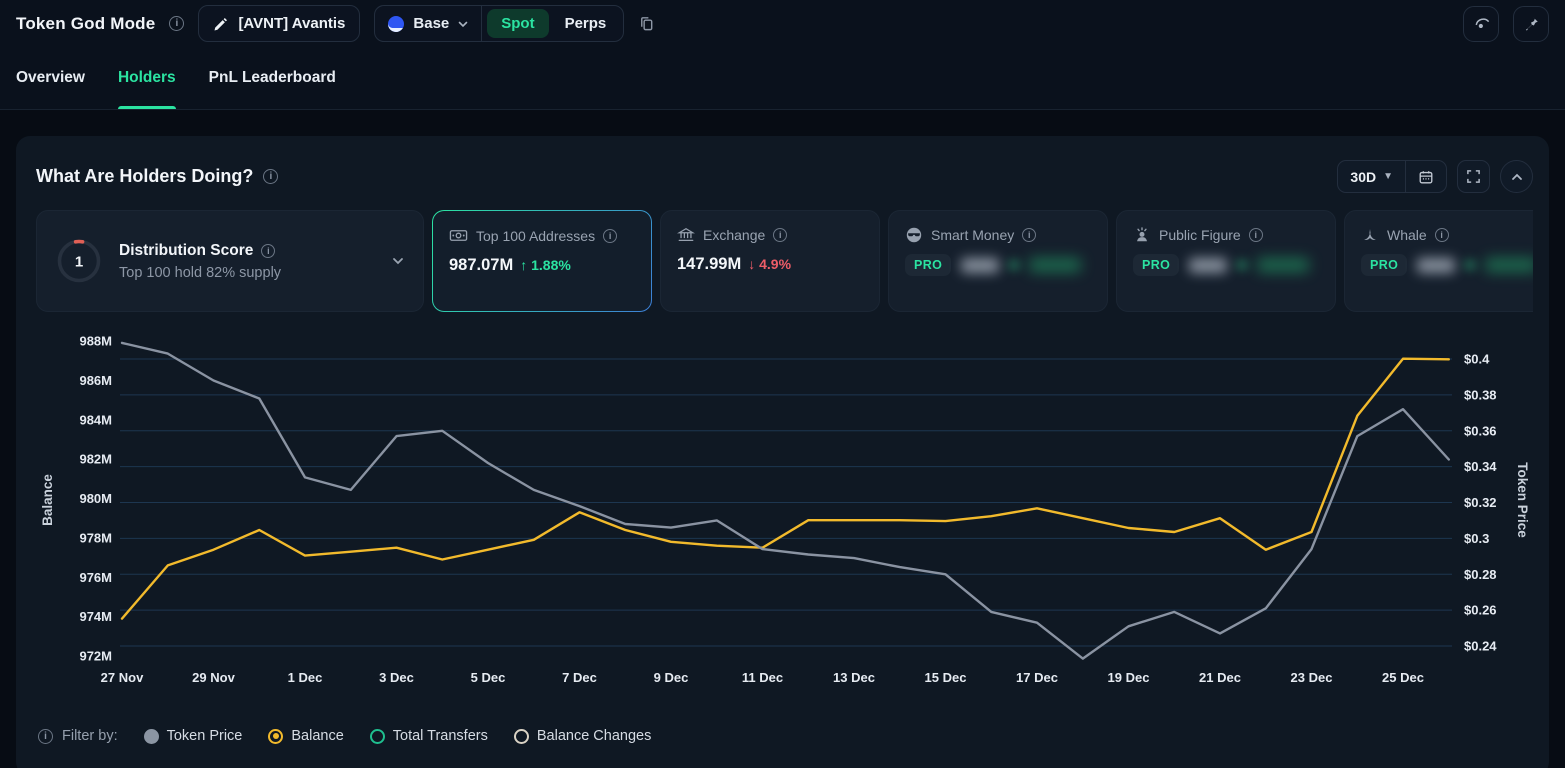  What do you see at coordinates (1480, 574) in the screenshot?
I see `svg-text: $0.28` at bounding box center [1480, 574].